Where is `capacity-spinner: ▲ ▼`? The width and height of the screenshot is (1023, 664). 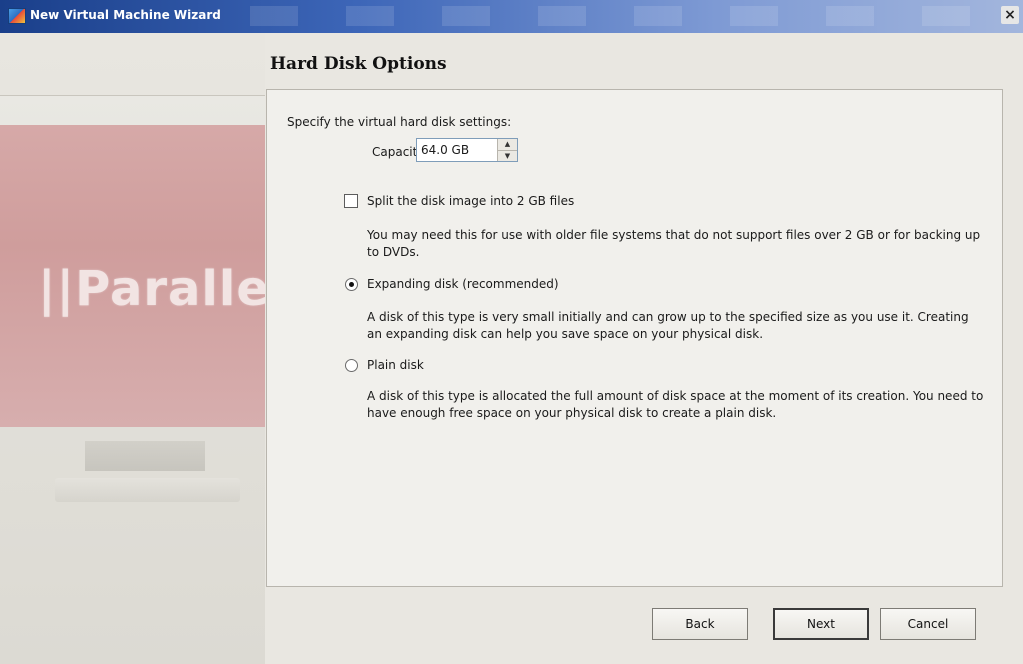 capacity-spinner: ▲ ▼ is located at coordinates (507, 150).